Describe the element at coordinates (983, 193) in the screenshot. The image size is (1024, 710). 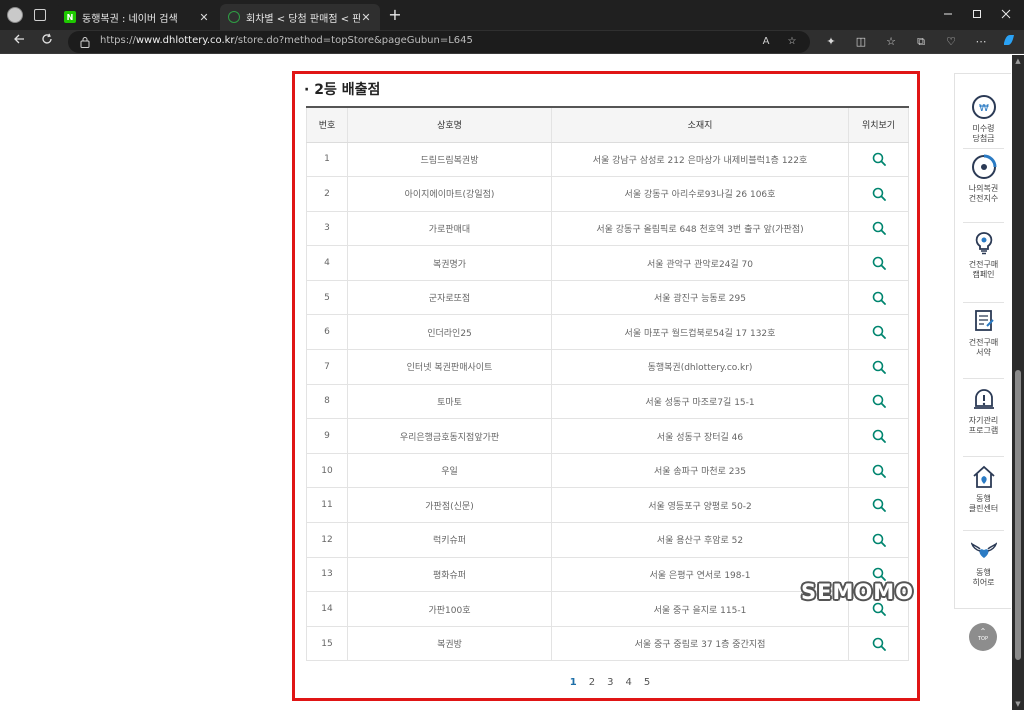
I see `quick-menu-label: 나의복권 건전지수` at that location.